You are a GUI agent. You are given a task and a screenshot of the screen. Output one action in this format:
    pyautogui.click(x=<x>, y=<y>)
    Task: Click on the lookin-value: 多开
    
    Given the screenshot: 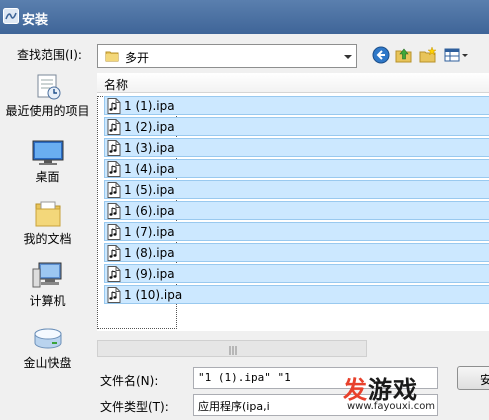 What is the action you would take?
    pyautogui.click(x=137, y=58)
    